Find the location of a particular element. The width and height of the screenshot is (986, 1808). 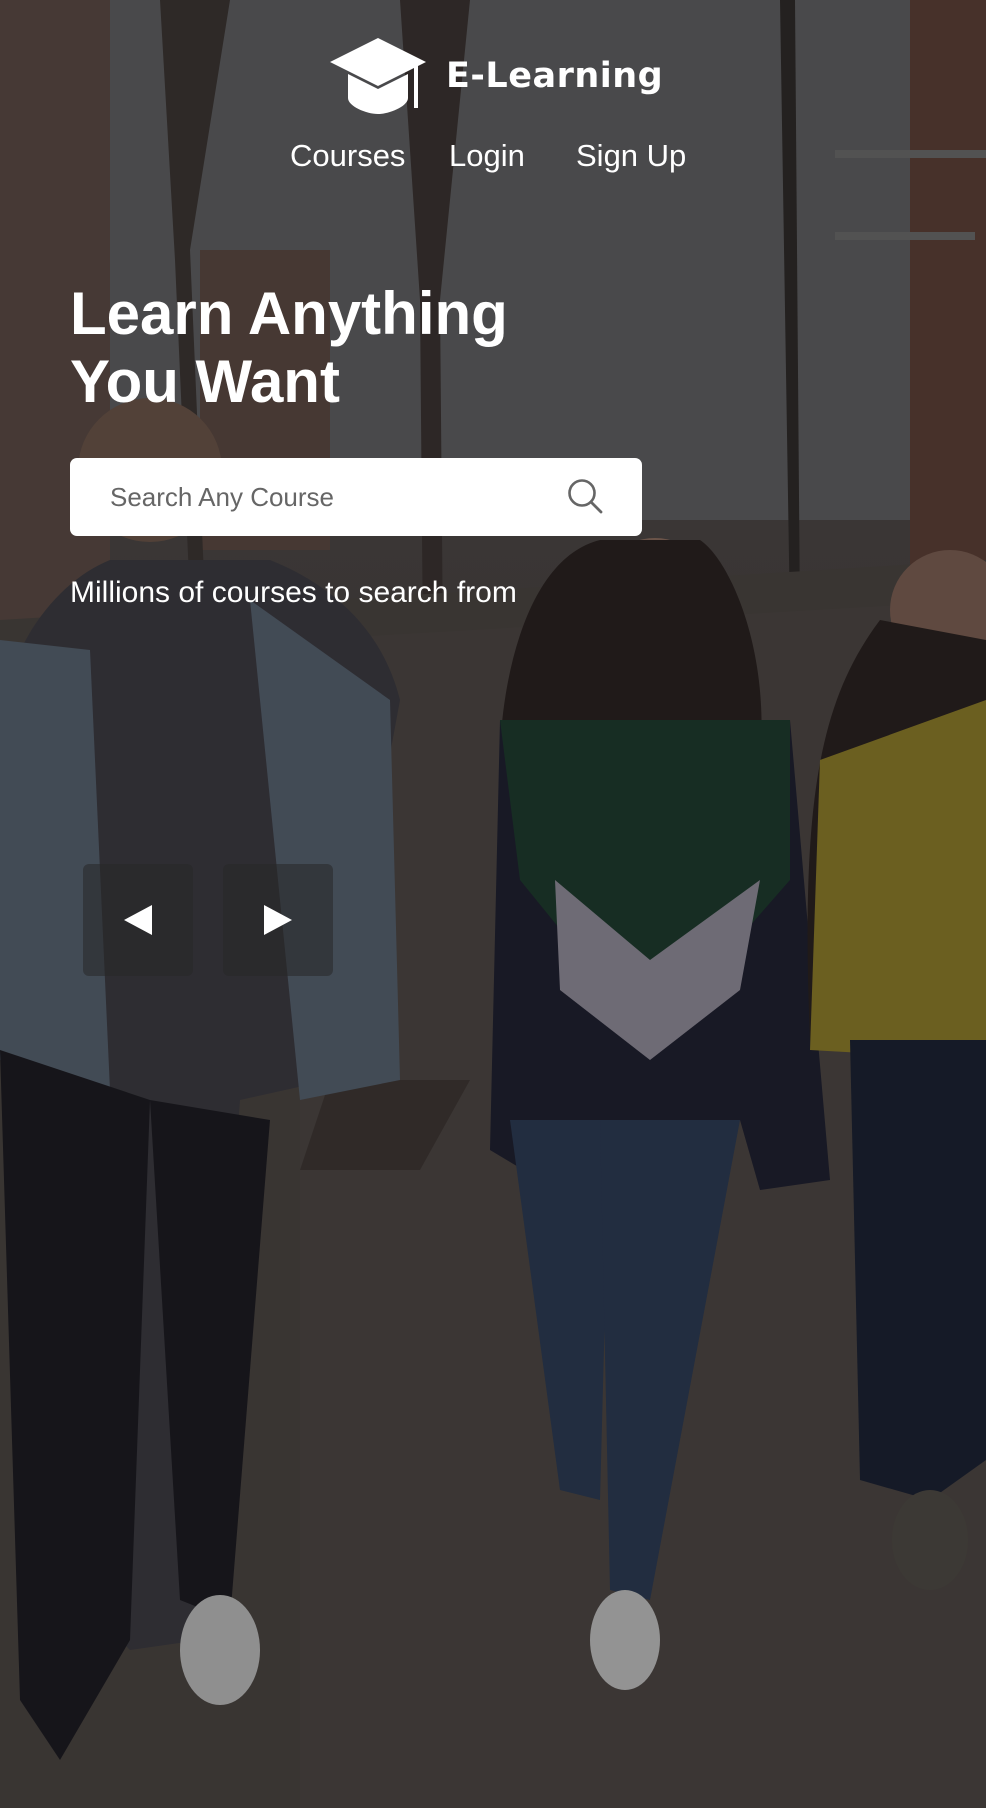

carousel-next-button is located at coordinates (278, 920).